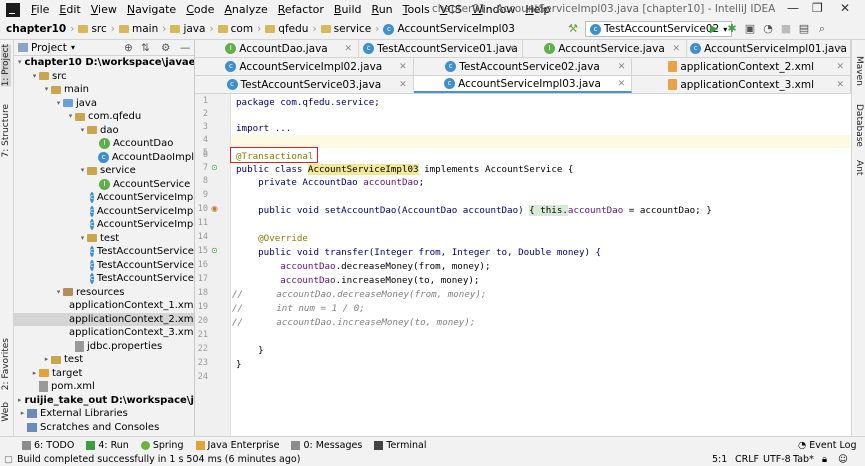 The height and width of the screenshot is (466, 865). I want to click on tree-node: I AccountService, so click(104, 185).